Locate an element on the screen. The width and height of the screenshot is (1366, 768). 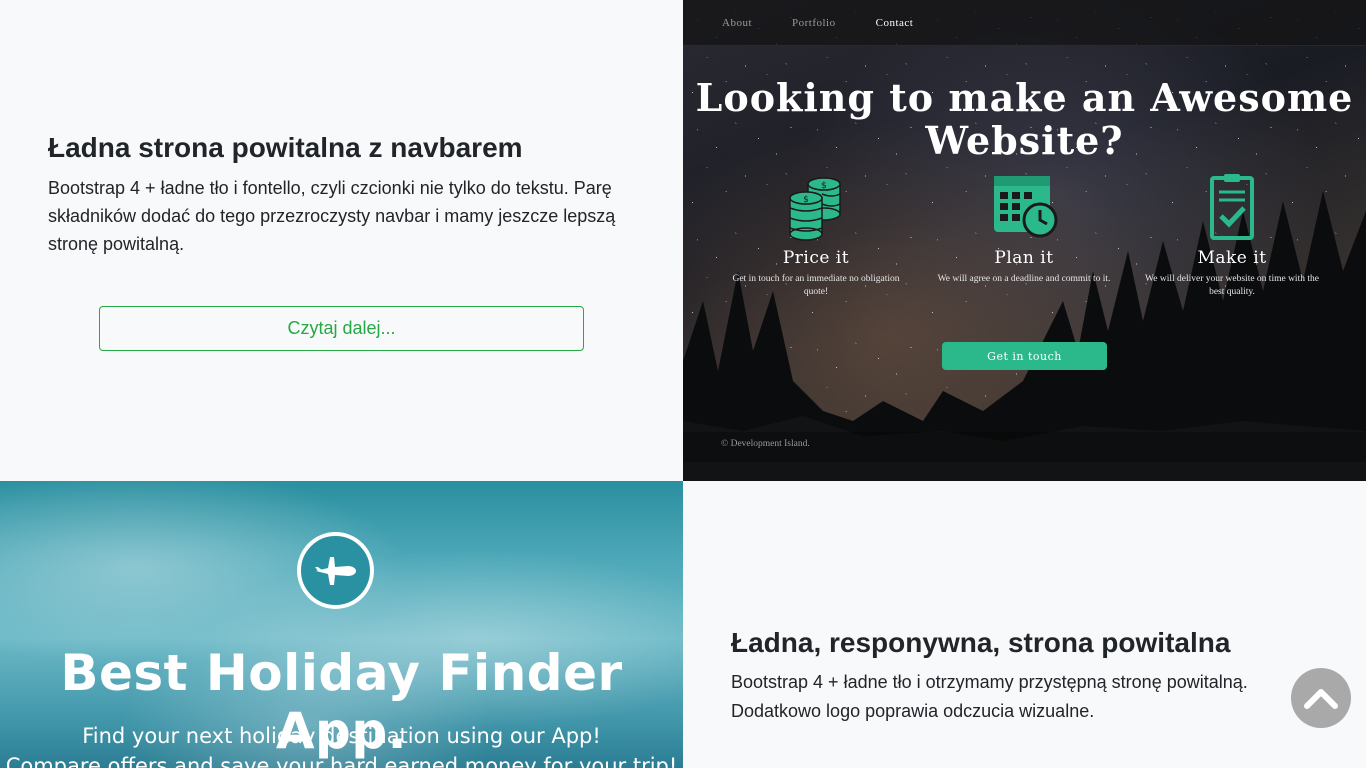
project-heading: Ładna strona powitalna z navbarem is located at coordinates (285, 147).